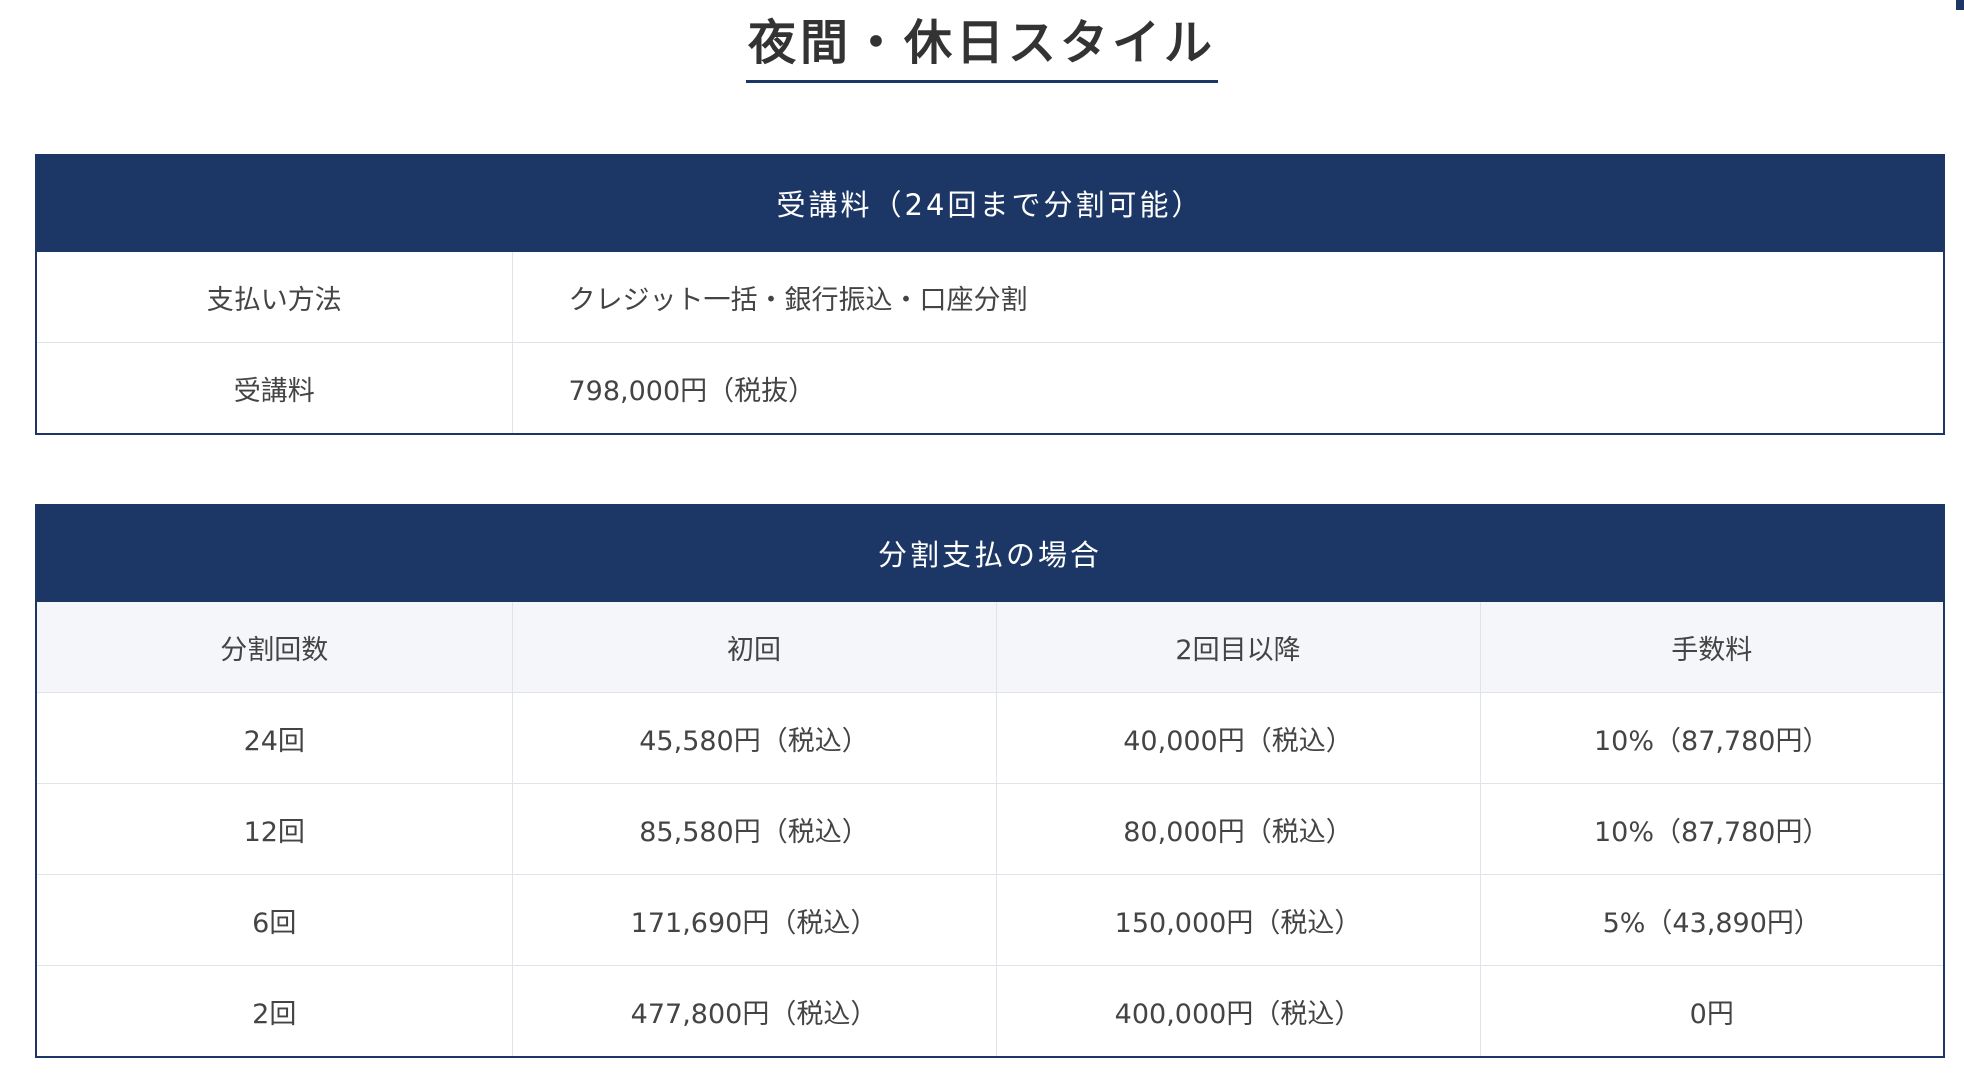  I want to click on table-row: 12回 85,580円（税込） 80,000円（税込） 10%（87,780円）, so click(990, 829).